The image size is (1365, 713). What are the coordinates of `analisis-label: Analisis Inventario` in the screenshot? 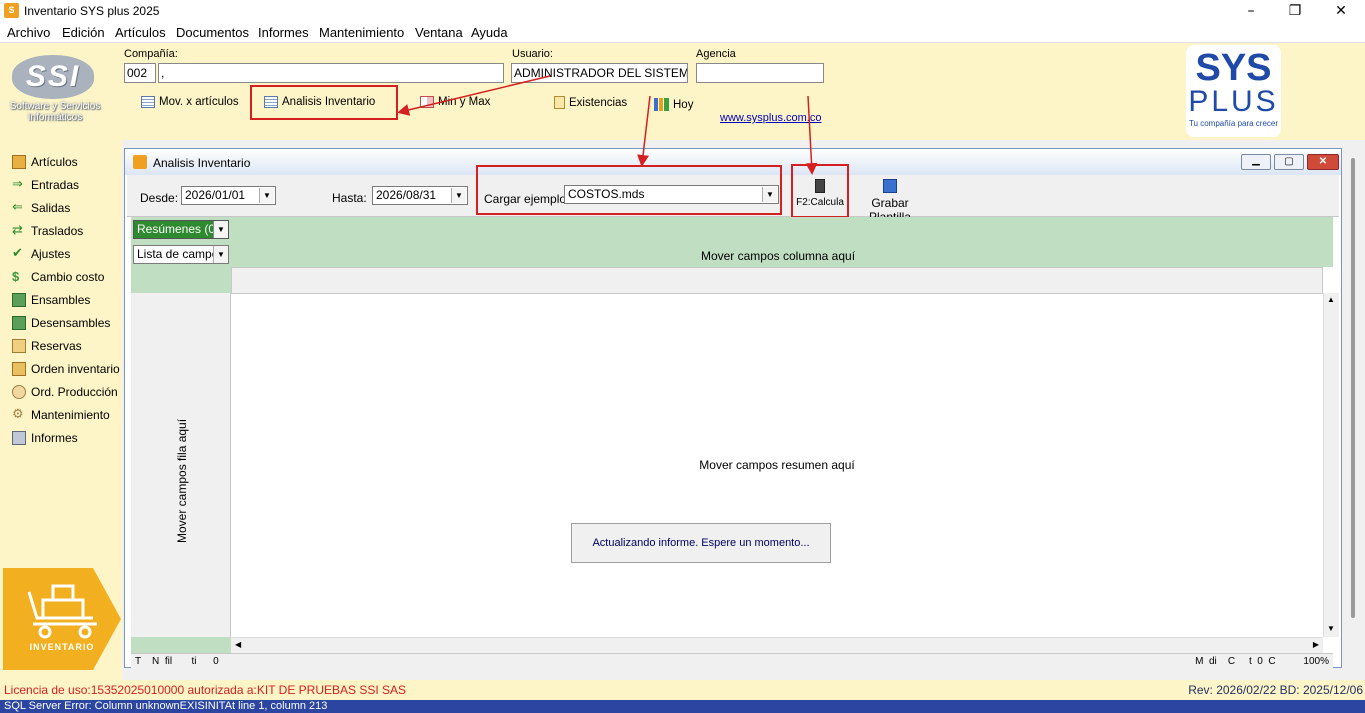 It's located at (329, 102).